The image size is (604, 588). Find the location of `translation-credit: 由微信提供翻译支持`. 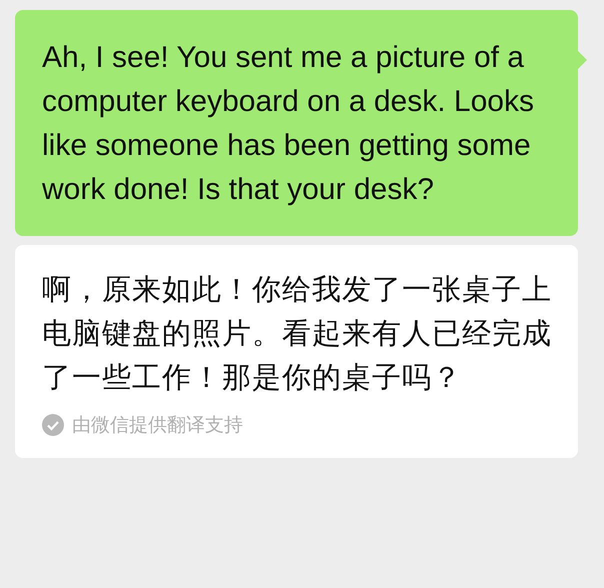

translation-credit: 由微信提供翻译支持 is located at coordinates (157, 425).